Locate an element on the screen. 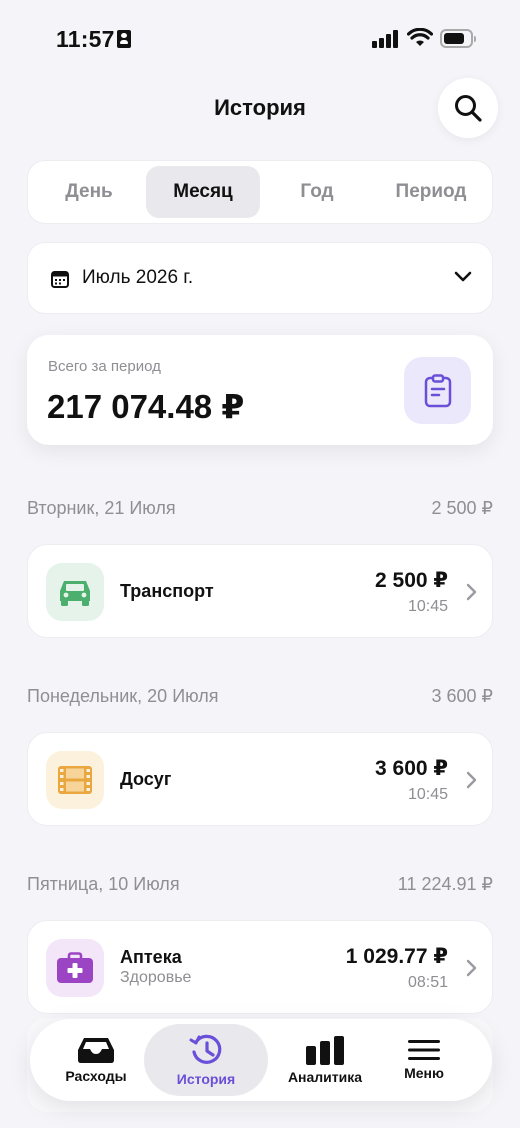 The width and height of the screenshot is (520, 1128). search-icon is located at coordinates (468, 108).